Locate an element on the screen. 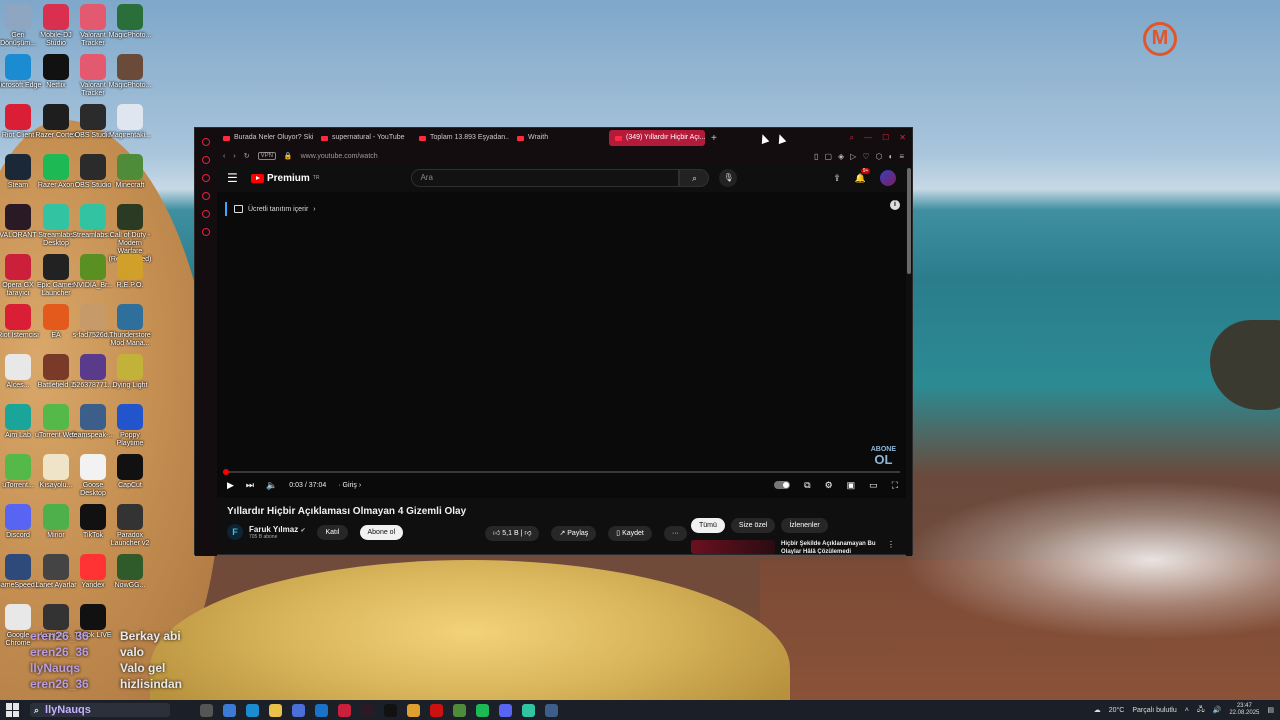  desktop-shortcut: Paradox Launcher v2 is located at coordinates (130, 526).